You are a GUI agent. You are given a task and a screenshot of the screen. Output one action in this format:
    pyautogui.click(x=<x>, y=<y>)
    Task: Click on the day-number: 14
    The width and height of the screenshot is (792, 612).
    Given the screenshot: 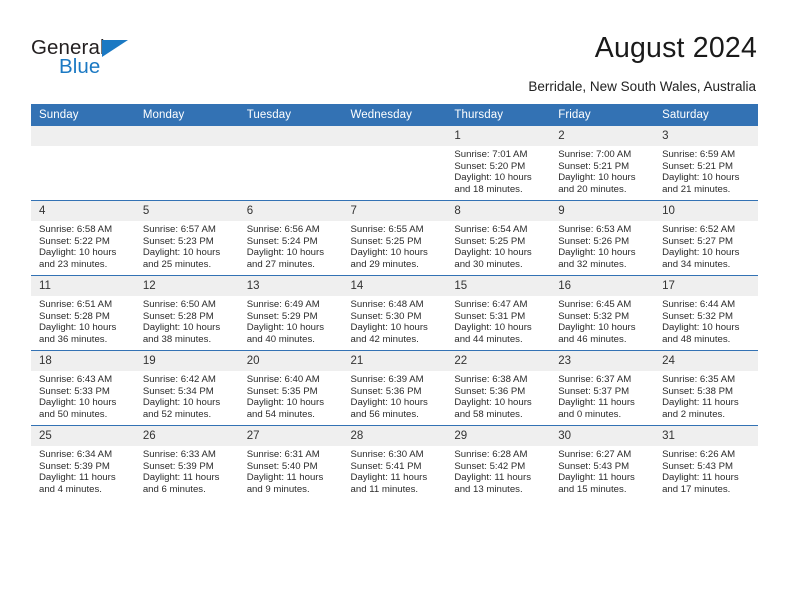 What is the action you would take?
    pyautogui.click(x=394, y=286)
    